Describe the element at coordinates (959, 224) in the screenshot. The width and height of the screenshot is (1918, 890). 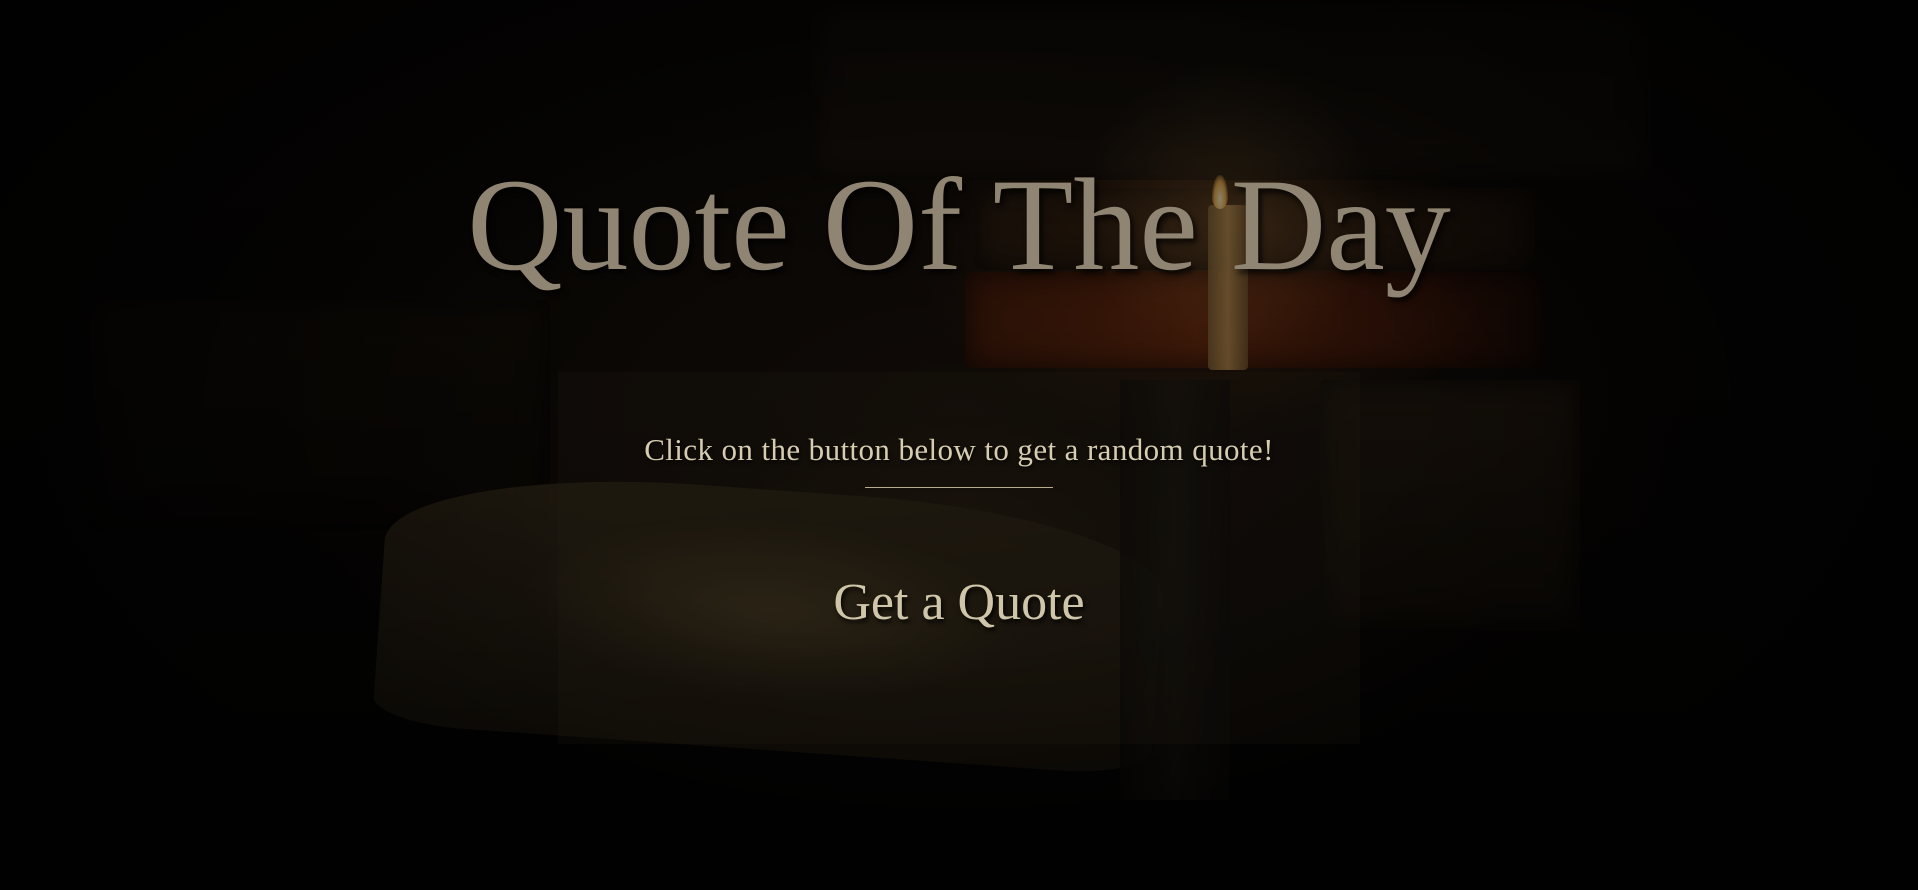
I see `page-title: Quote Of The Day` at that location.